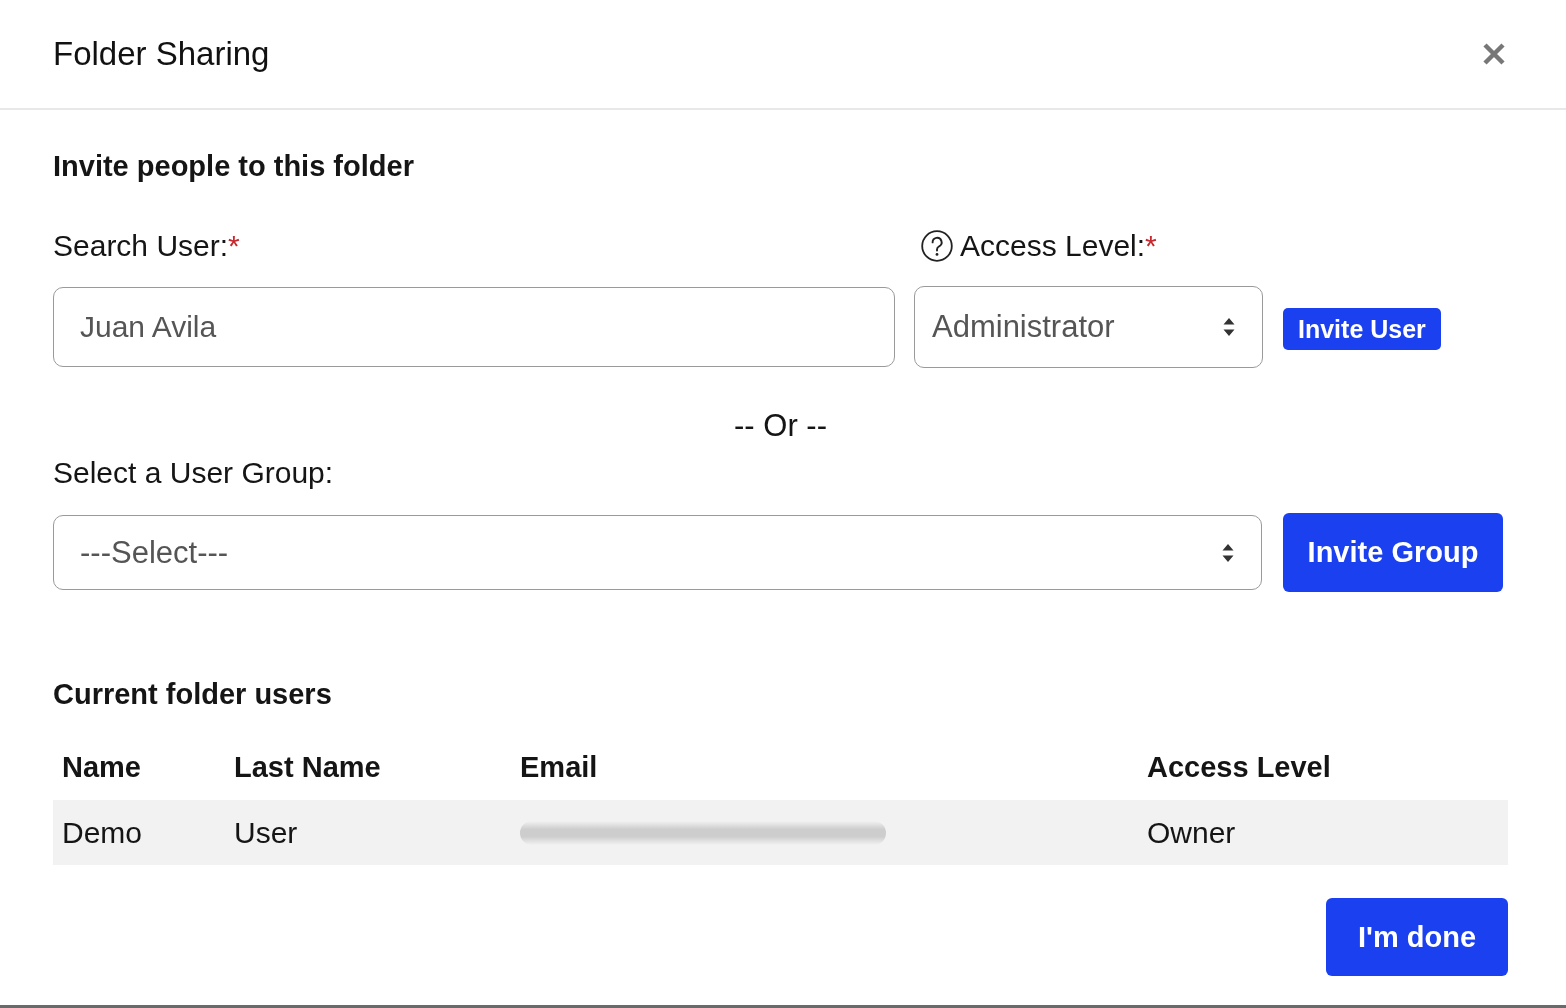 Image resolution: width=1566 pixels, height=1008 pixels. Describe the element at coordinates (1088, 327) in the screenshot. I see `access-level-select: Administrator` at that location.